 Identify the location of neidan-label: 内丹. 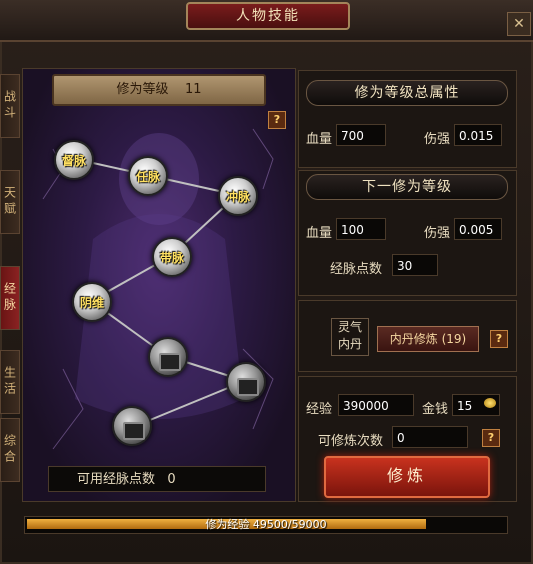
(349, 344).